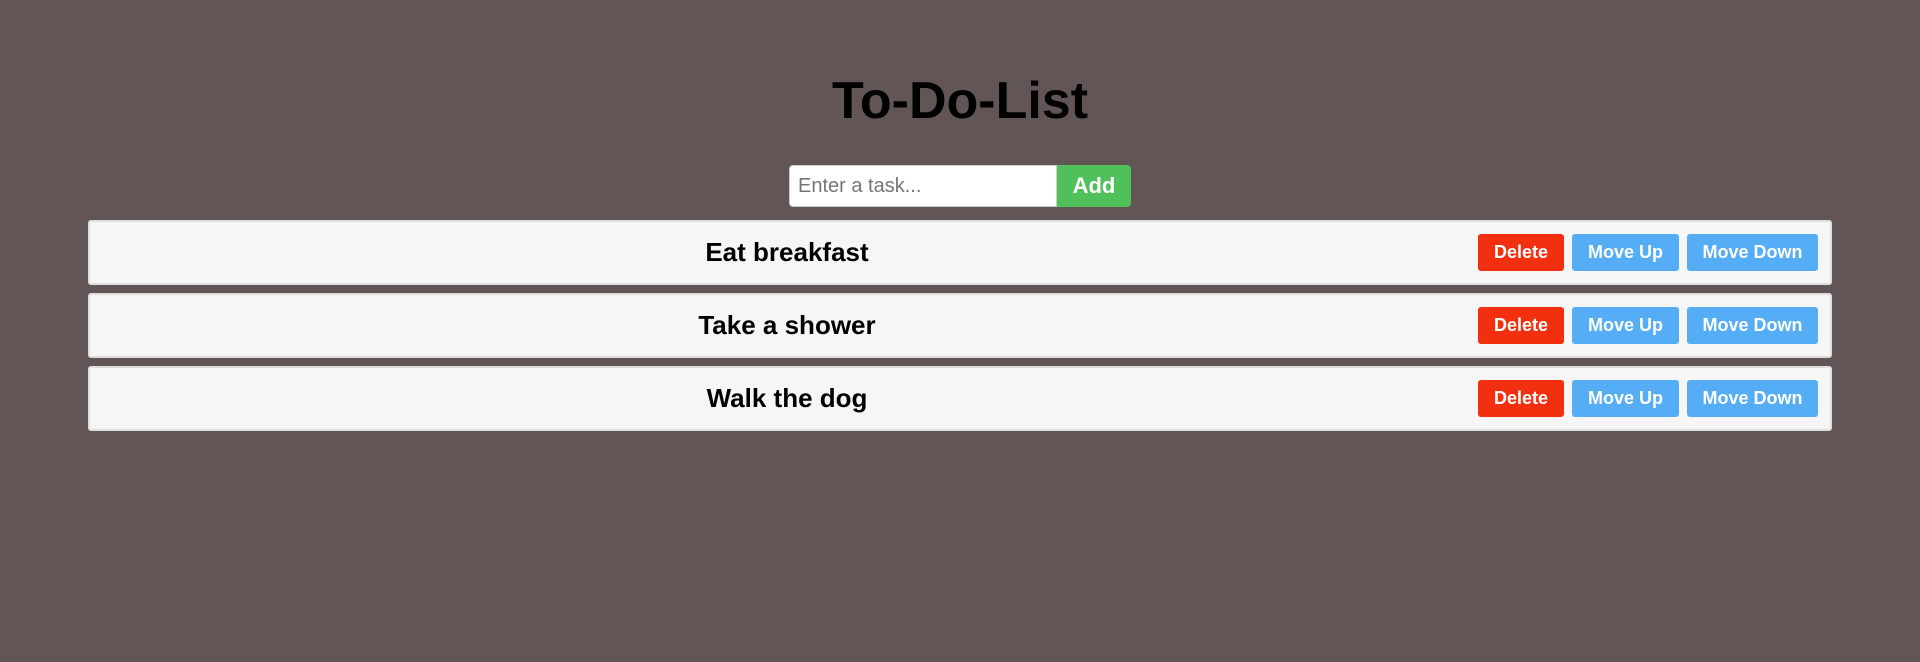  I want to click on task-item: Take a shower Delete Move Up Move Down, so click(960, 325).